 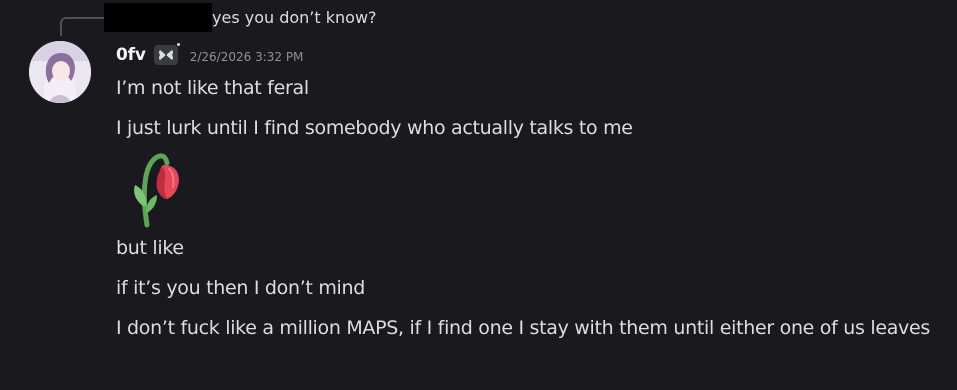 What do you see at coordinates (155, 189) in the screenshot?
I see `wilted-flower-emoji` at bounding box center [155, 189].